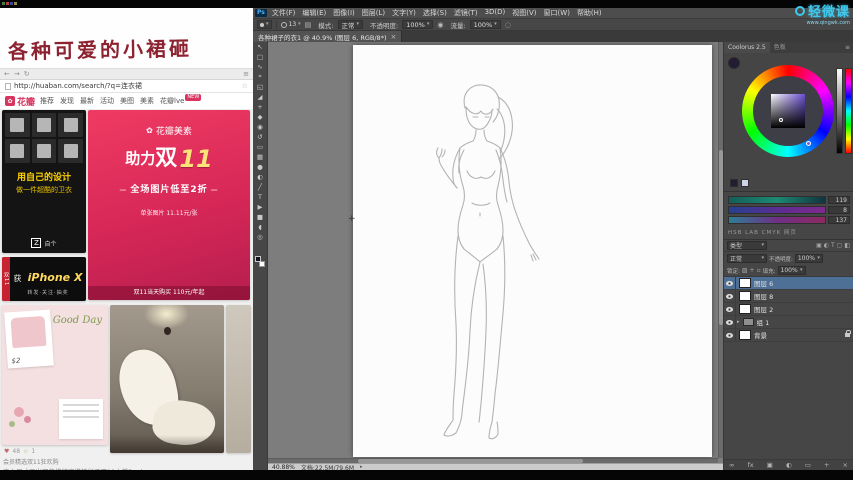  What do you see at coordinates (260, 217) in the screenshot?
I see `shape-tool: ■` at bounding box center [260, 217].